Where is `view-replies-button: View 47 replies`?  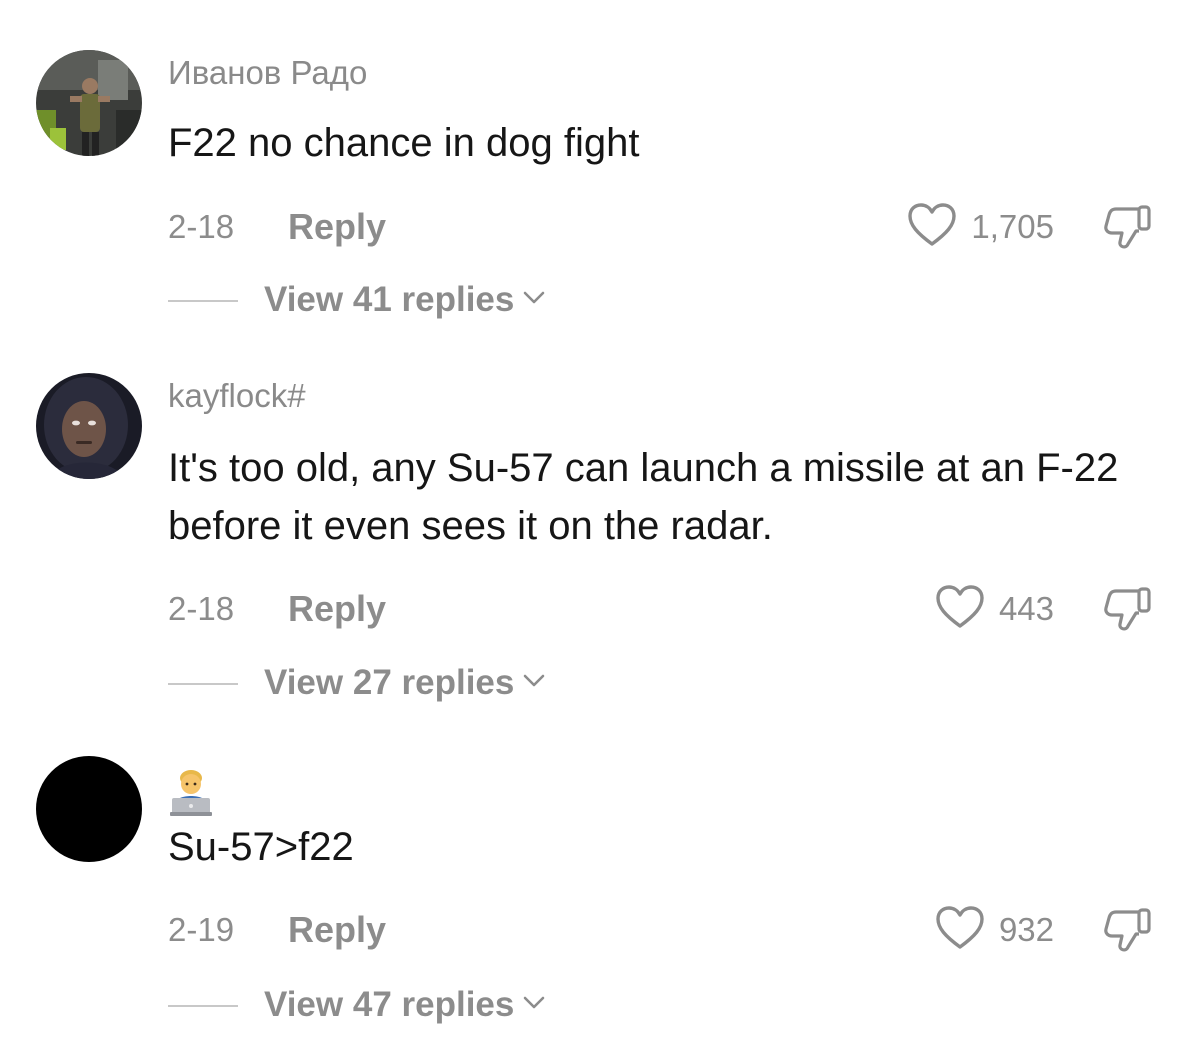 view-replies-button: View 47 replies is located at coordinates (405, 1005).